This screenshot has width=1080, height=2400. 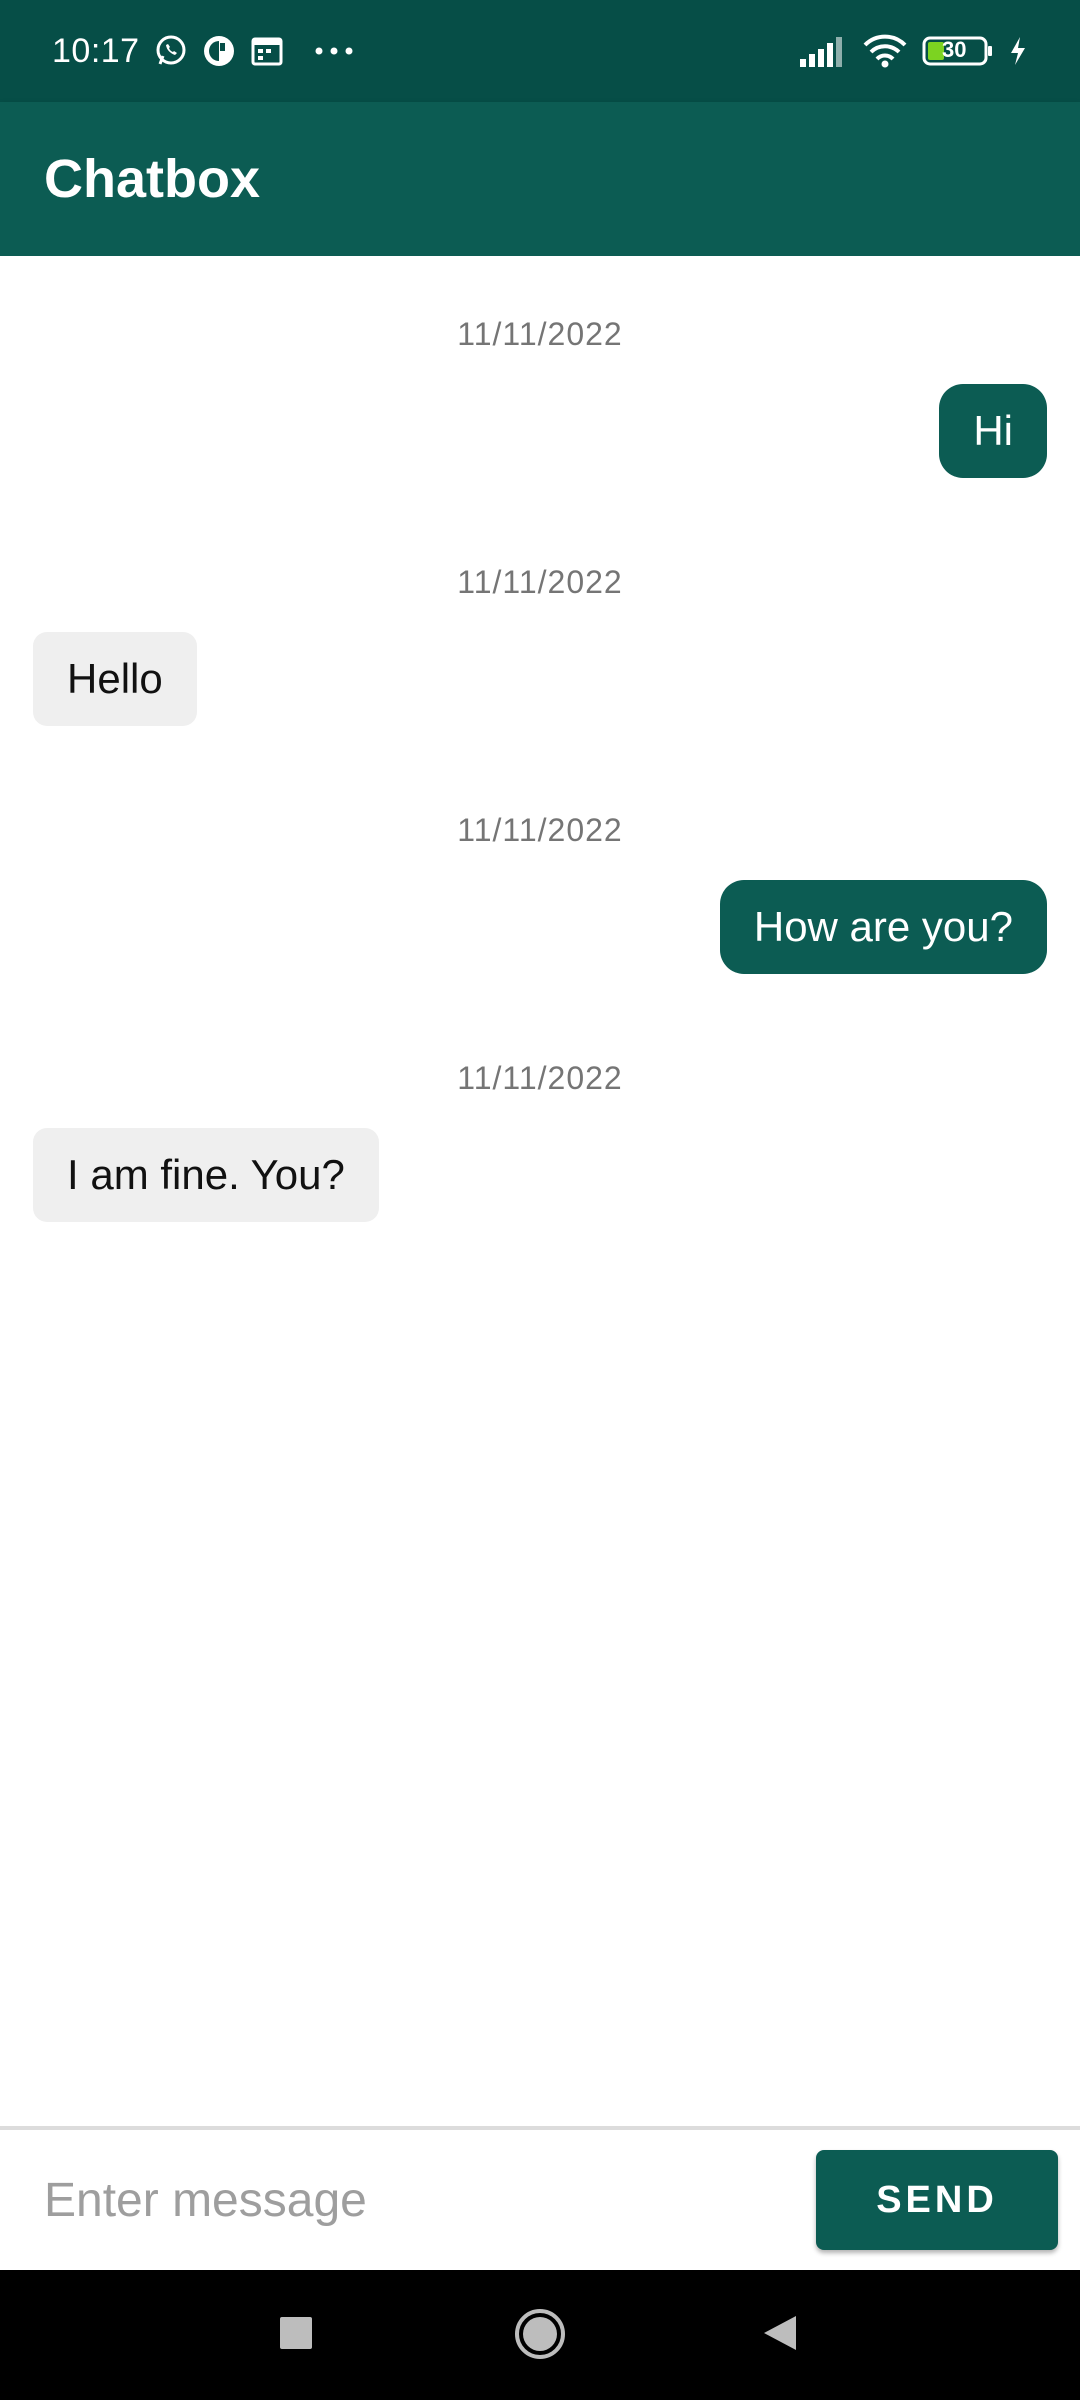 What do you see at coordinates (171, 51) in the screenshot?
I see `whatsapp-icon` at bounding box center [171, 51].